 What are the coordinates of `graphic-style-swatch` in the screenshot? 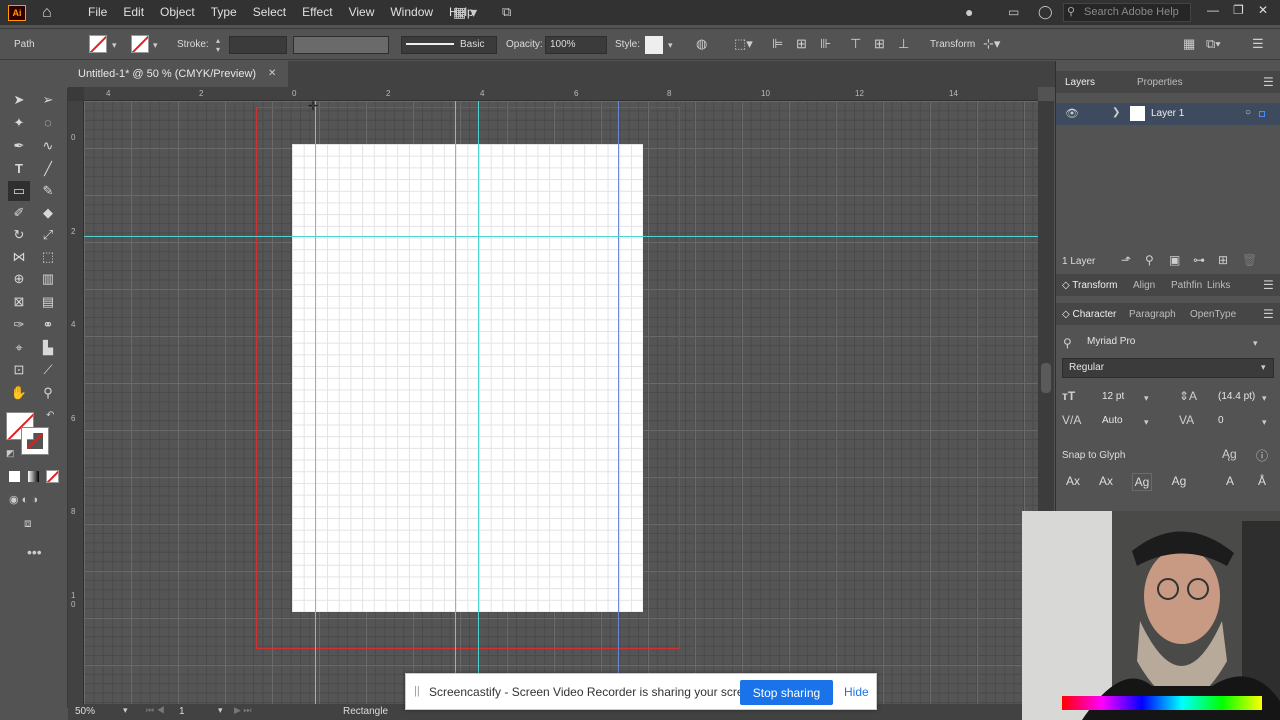 It's located at (654, 45).